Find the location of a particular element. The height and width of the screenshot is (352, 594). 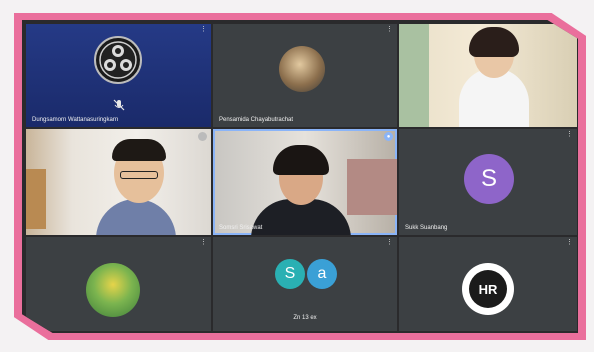

avatar: a is located at coordinates (322, 274).